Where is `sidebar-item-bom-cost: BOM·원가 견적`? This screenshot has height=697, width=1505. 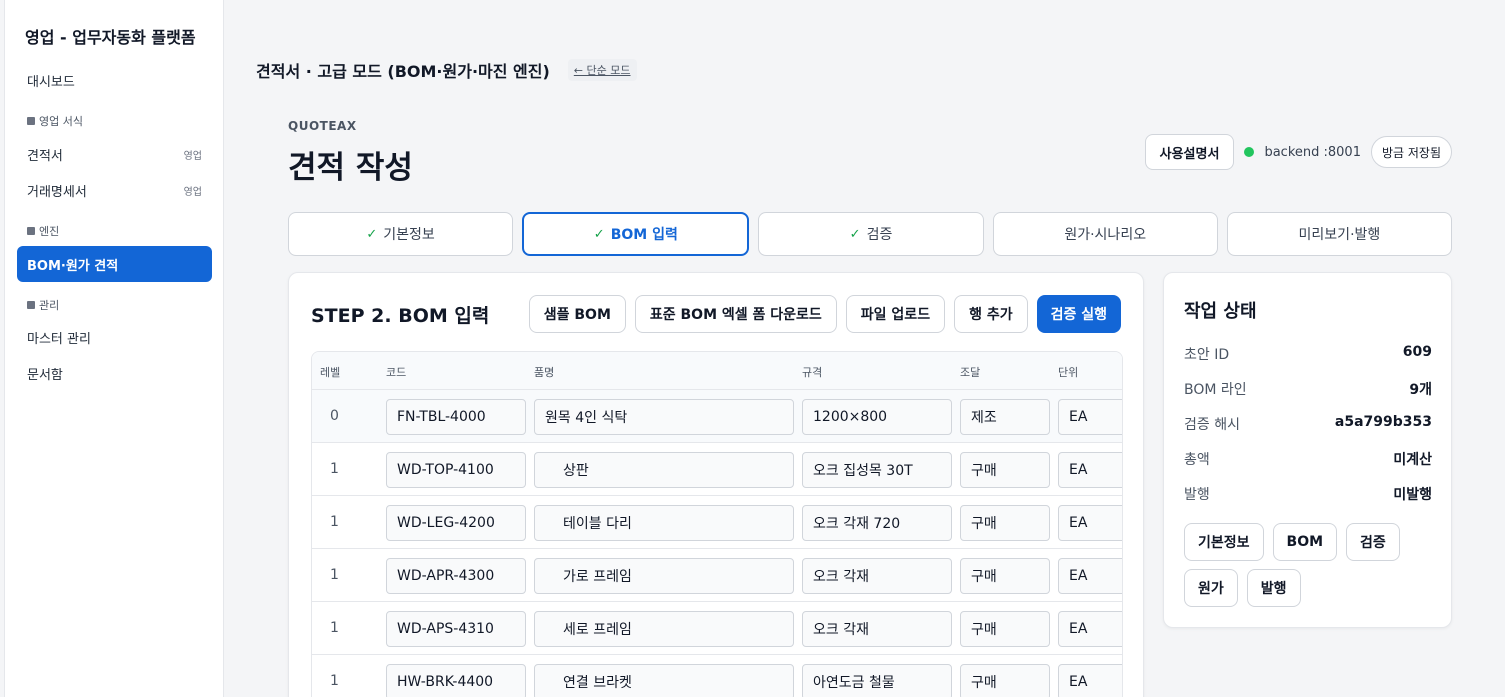
sidebar-item-bom-cost: BOM·원가 견적 is located at coordinates (114, 264).